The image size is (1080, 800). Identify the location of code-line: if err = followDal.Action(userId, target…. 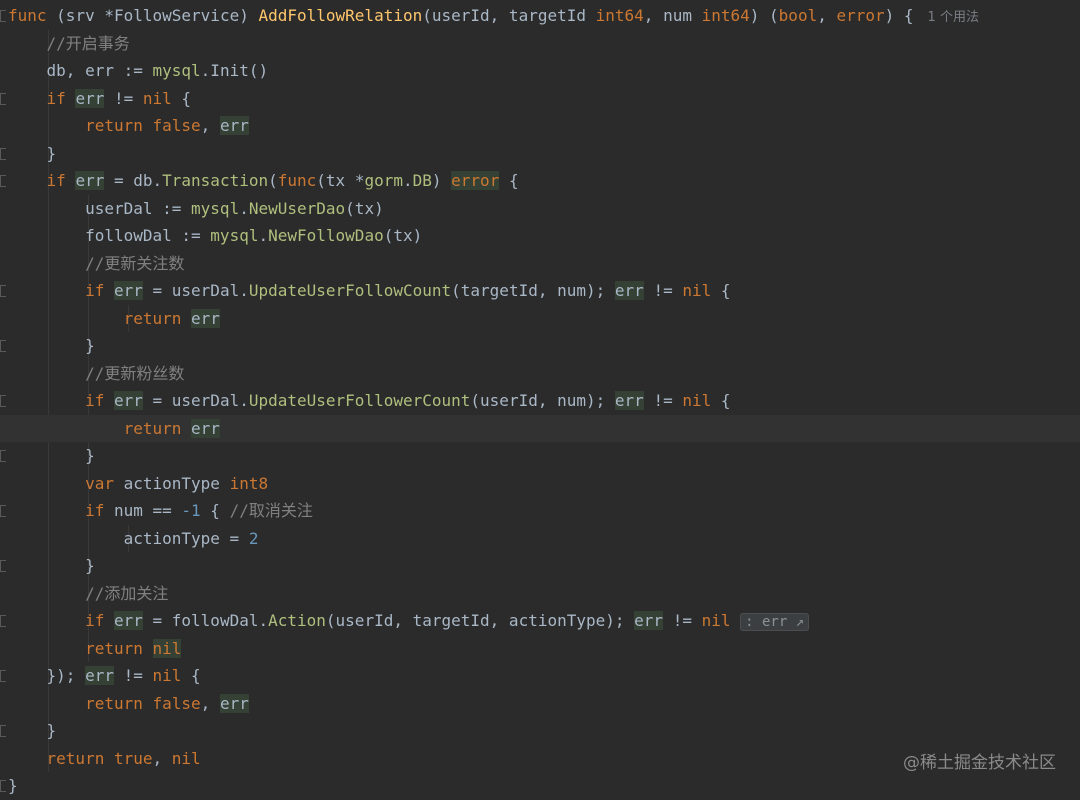
(540, 621).